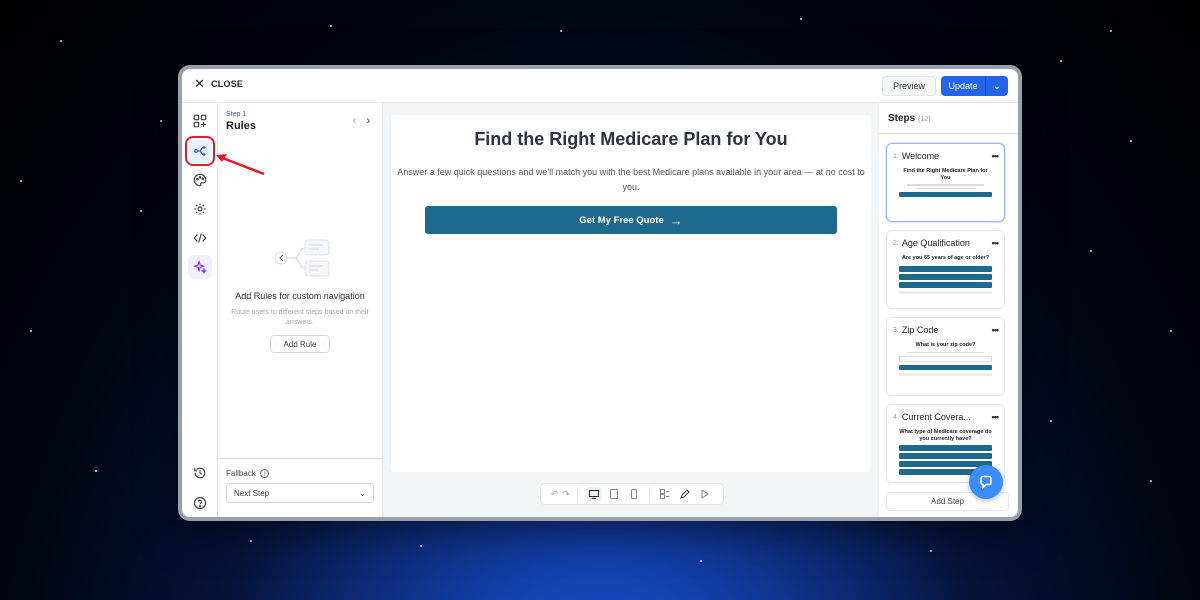 The image size is (1200, 600). Describe the element at coordinates (935, 243) in the screenshot. I see `step-name: Age Qualification` at that location.